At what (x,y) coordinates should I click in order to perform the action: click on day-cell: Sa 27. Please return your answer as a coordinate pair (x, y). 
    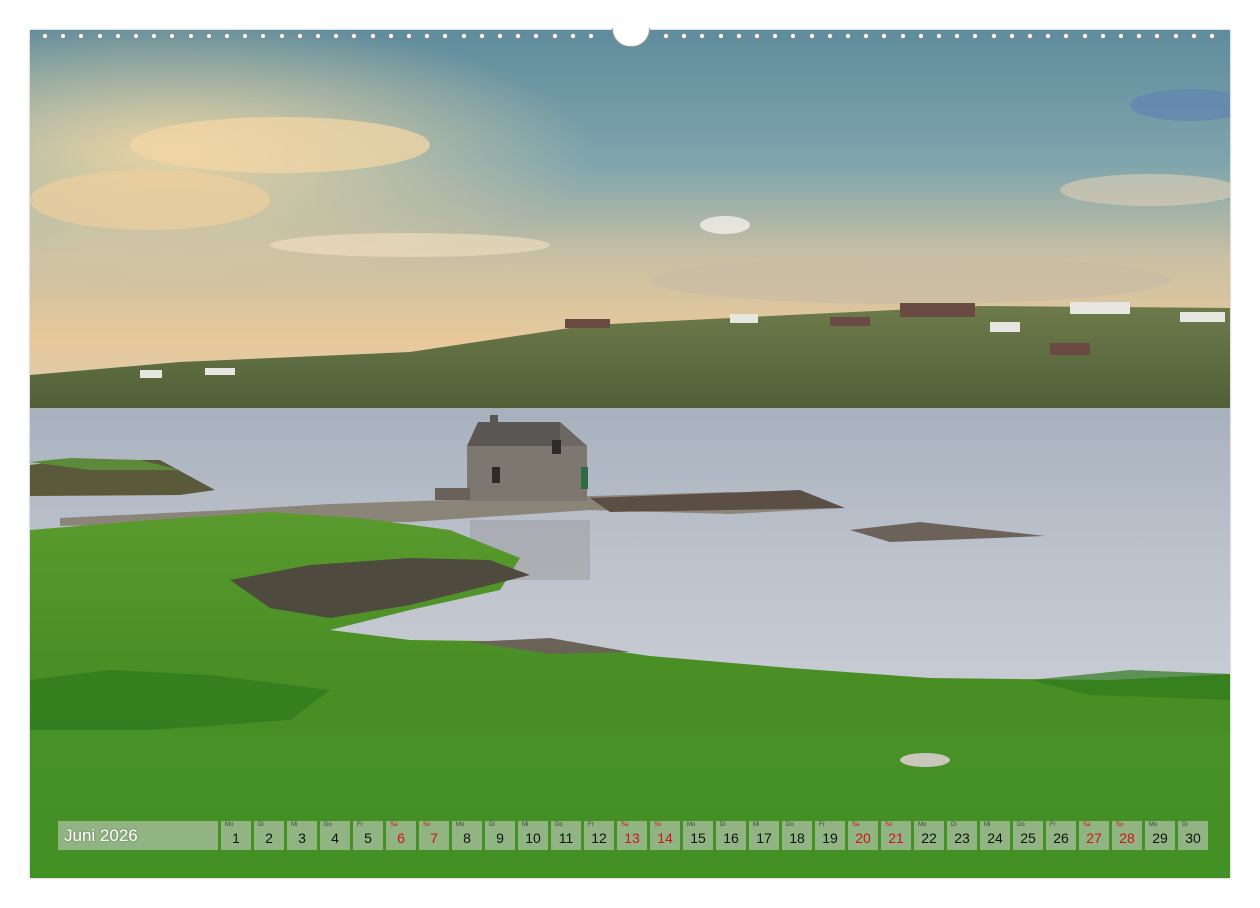
    Looking at the image, I should click on (1094, 835).